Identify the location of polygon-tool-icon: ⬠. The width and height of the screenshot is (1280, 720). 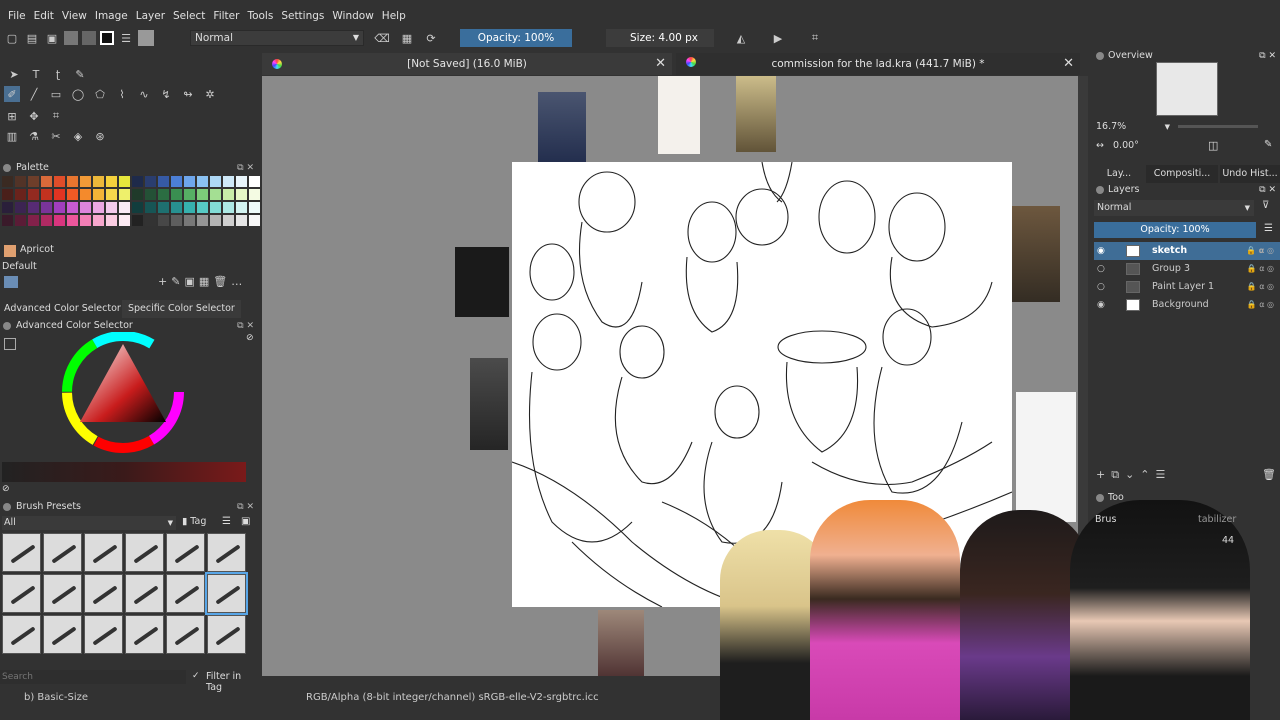
(100, 94).